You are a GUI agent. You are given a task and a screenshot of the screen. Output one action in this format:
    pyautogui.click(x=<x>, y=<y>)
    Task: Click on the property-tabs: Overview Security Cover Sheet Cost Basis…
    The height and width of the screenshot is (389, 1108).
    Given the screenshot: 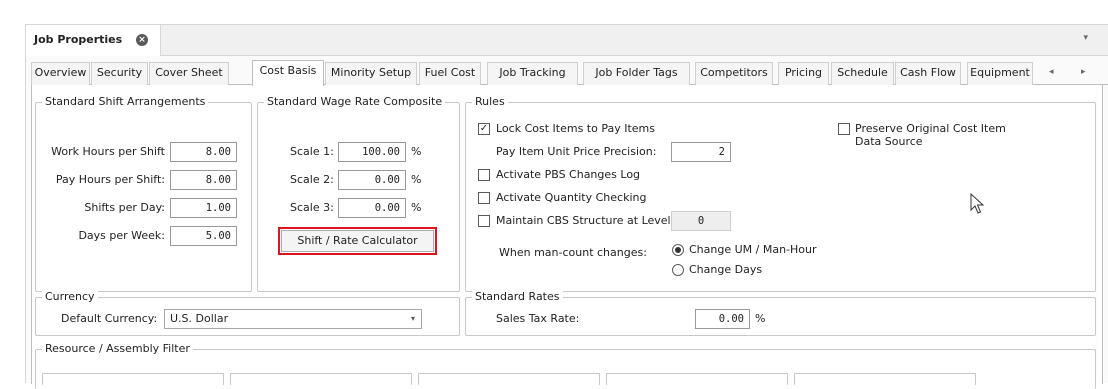 What is the action you would take?
    pyautogui.click(x=569, y=73)
    